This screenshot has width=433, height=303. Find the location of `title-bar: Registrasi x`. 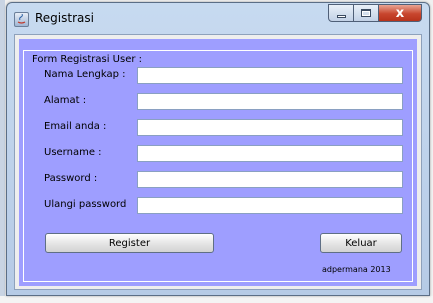

title-bar: Registrasi x is located at coordinates (218, 18).